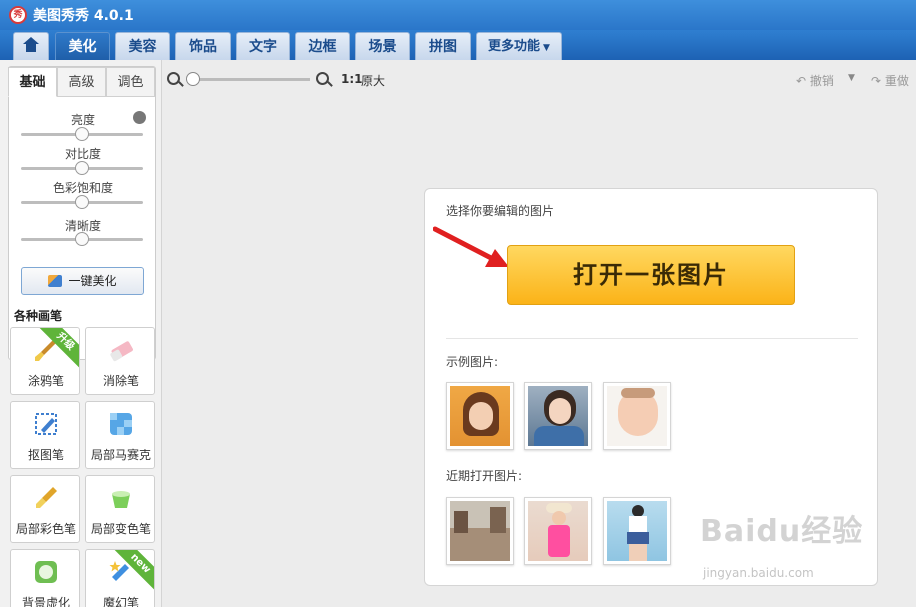 Image resolution: width=916 pixels, height=607 pixels. Describe the element at coordinates (803, 81) in the screenshot. I see `undo-icon: ↶` at that location.